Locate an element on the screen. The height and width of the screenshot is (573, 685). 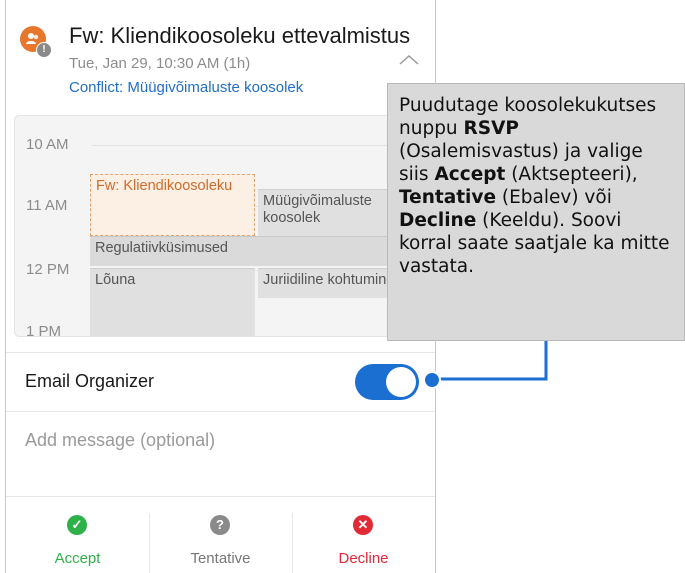
decline-button: ✕ Decline is located at coordinates (363, 535).